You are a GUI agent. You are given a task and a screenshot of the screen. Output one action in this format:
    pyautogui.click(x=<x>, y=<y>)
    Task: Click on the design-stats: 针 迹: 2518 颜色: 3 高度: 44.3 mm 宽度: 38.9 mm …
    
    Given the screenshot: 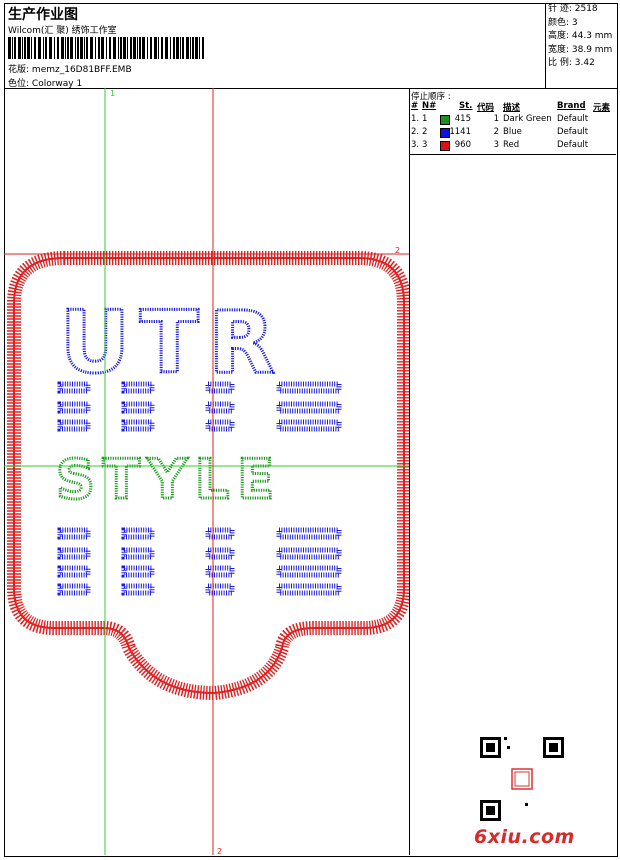 What is the action you would take?
    pyautogui.click(x=580, y=37)
    